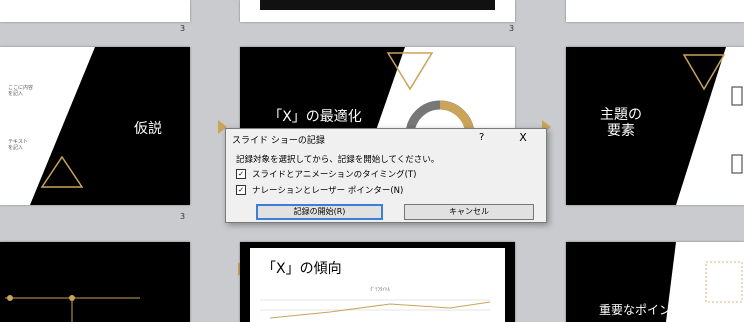 The height and width of the screenshot is (322, 744). What do you see at coordinates (95, 11) in the screenshot?
I see `slide-thumbnail-top-left` at bounding box center [95, 11].